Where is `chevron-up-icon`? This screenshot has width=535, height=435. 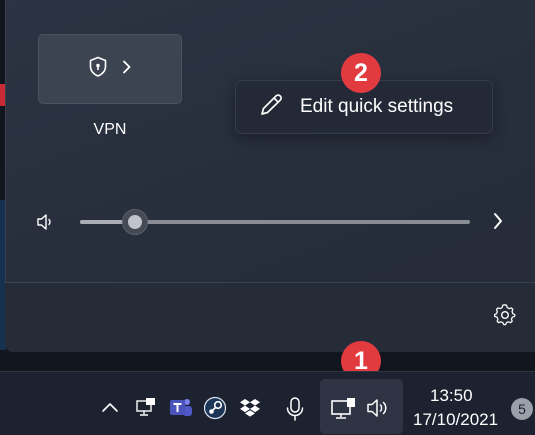 chevron-up-icon is located at coordinates (110, 409).